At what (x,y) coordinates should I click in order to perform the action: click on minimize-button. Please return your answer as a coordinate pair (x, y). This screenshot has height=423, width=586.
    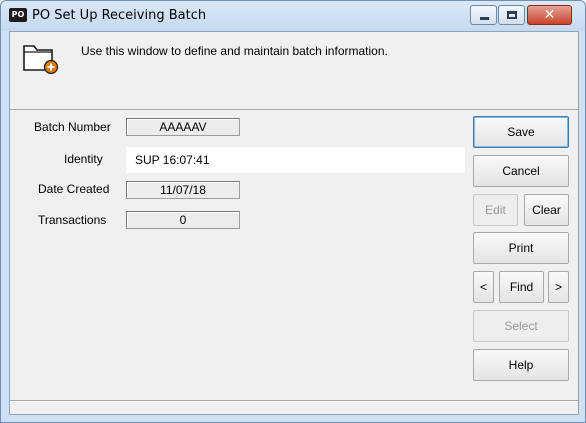
    Looking at the image, I should click on (483, 15).